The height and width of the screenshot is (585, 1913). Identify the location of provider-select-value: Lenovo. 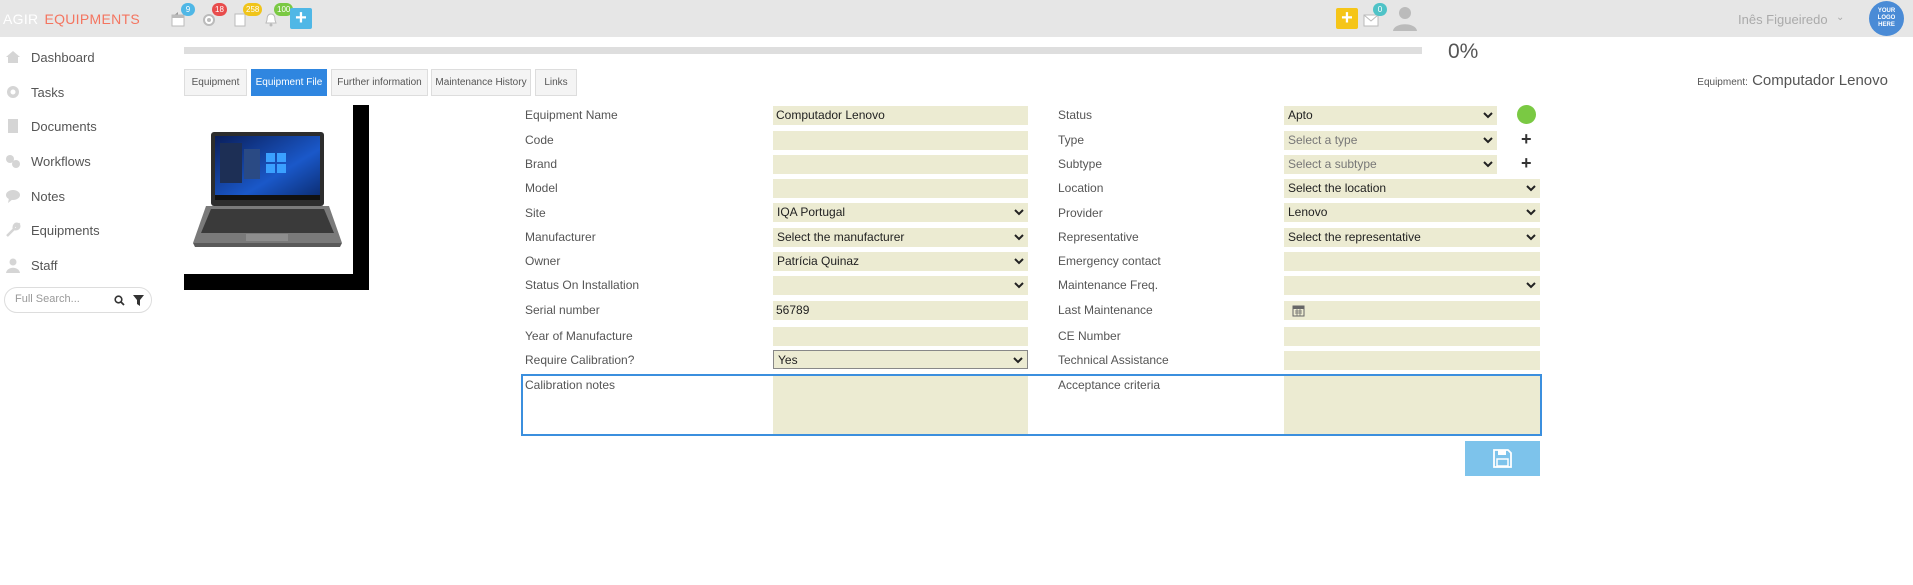
(1308, 212).